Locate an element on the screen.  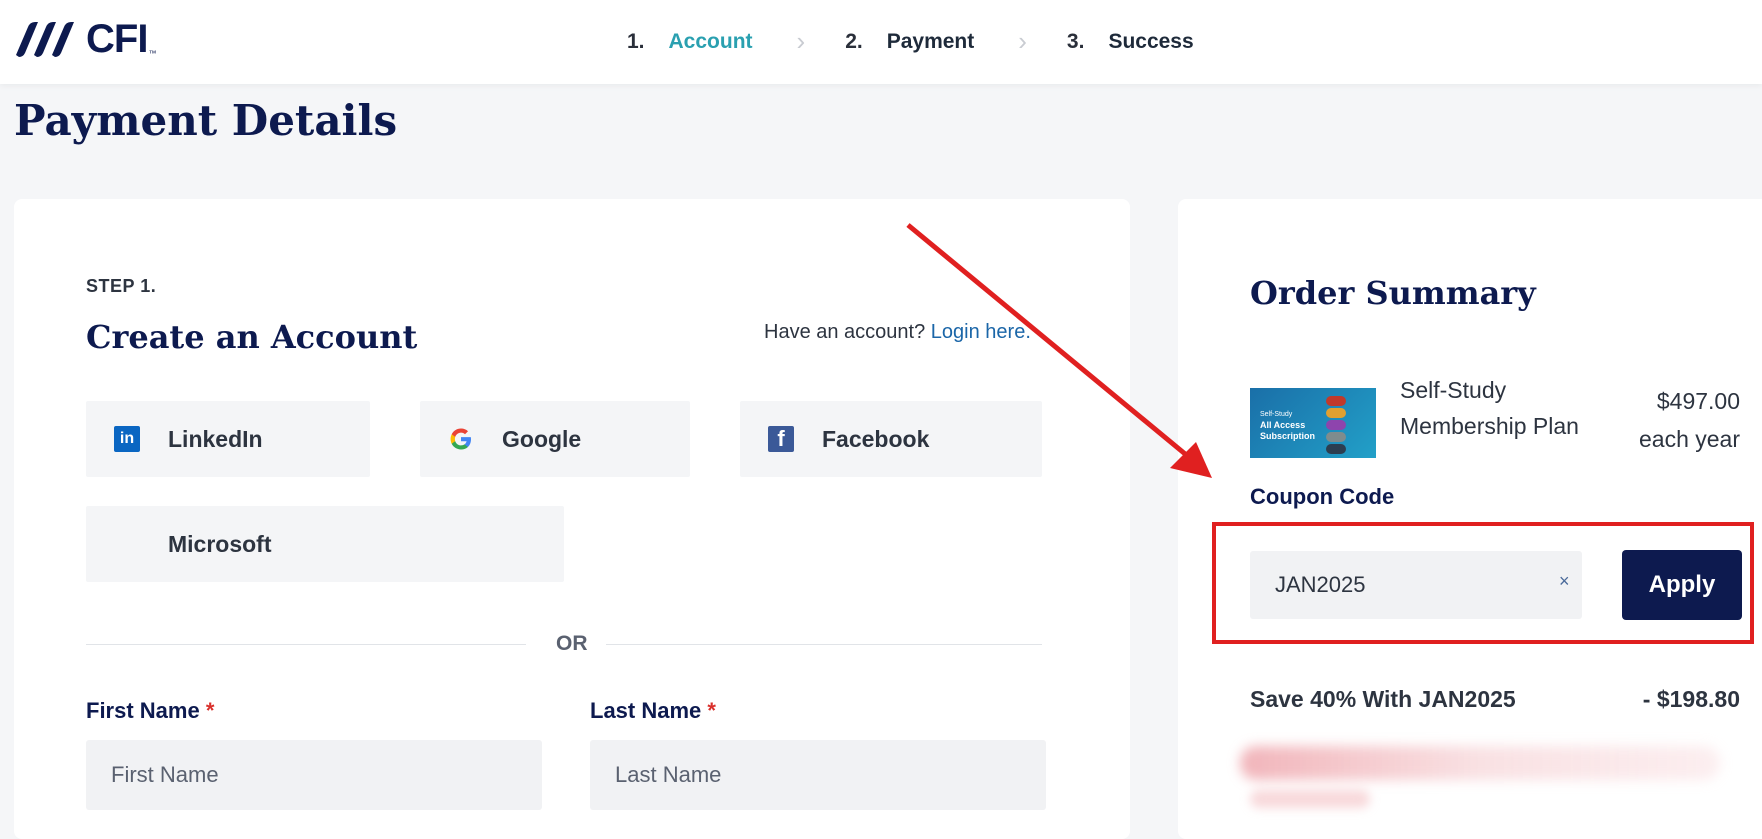
have-account-text: Have an account? Login here. is located at coordinates (897, 332).